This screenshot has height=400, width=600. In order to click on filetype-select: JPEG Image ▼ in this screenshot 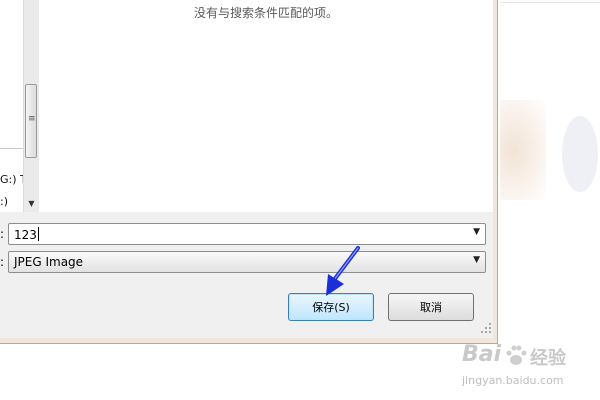, I will do `click(247, 262)`.